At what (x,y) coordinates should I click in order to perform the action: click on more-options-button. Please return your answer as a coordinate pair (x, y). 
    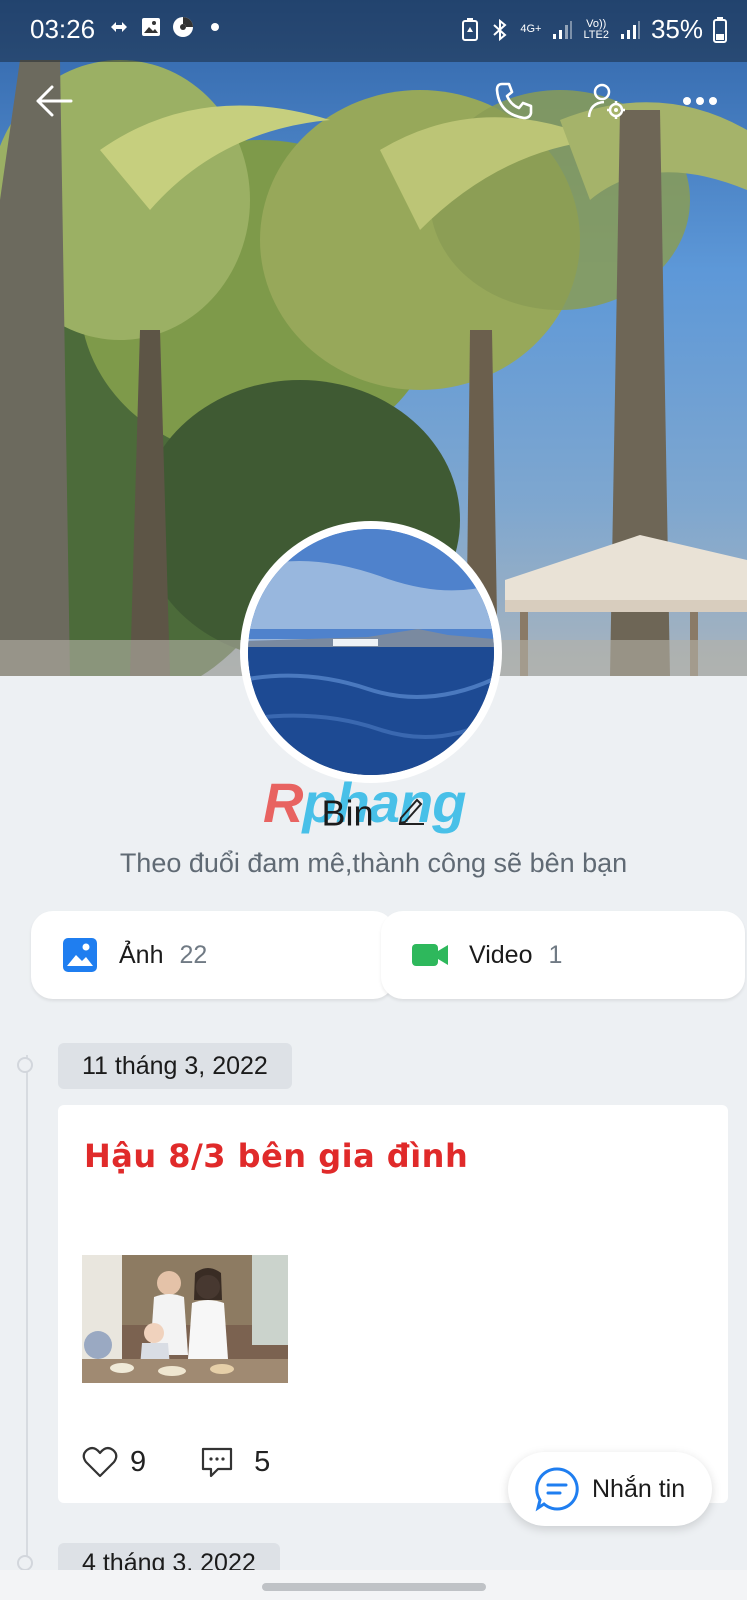
    Looking at the image, I should click on (700, 101).